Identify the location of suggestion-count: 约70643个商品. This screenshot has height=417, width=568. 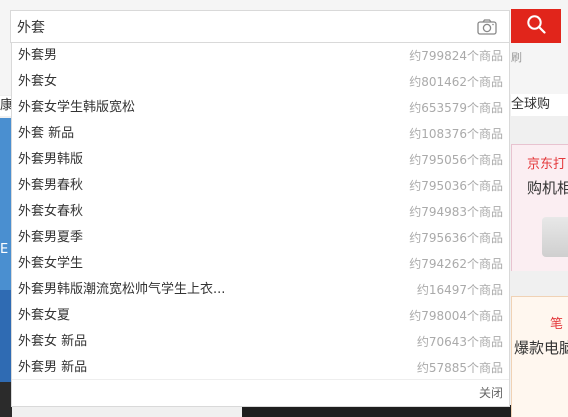
(459, 342).